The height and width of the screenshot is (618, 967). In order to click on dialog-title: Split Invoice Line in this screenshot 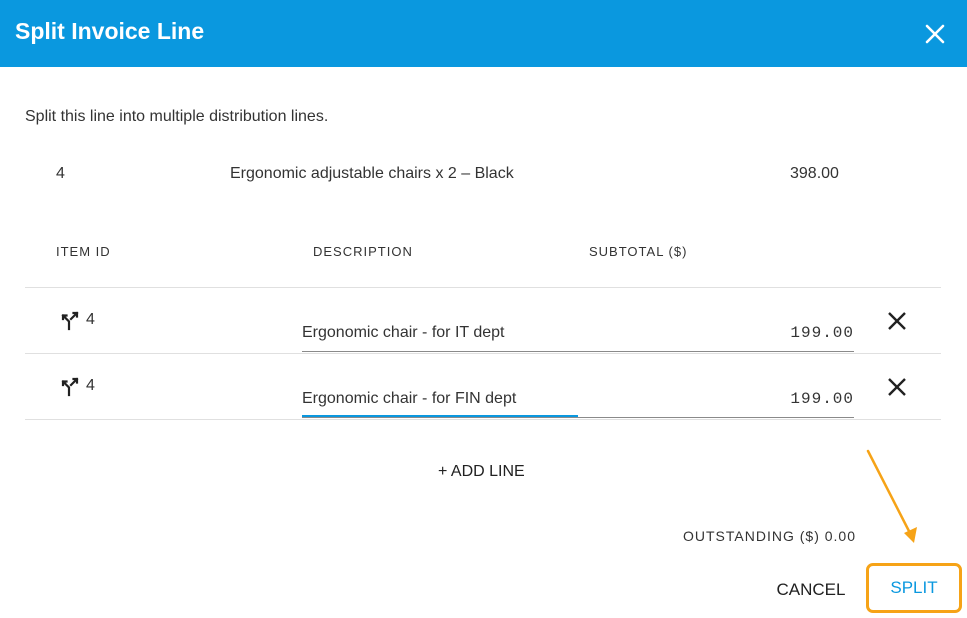, I will do `click(110, 31)`.